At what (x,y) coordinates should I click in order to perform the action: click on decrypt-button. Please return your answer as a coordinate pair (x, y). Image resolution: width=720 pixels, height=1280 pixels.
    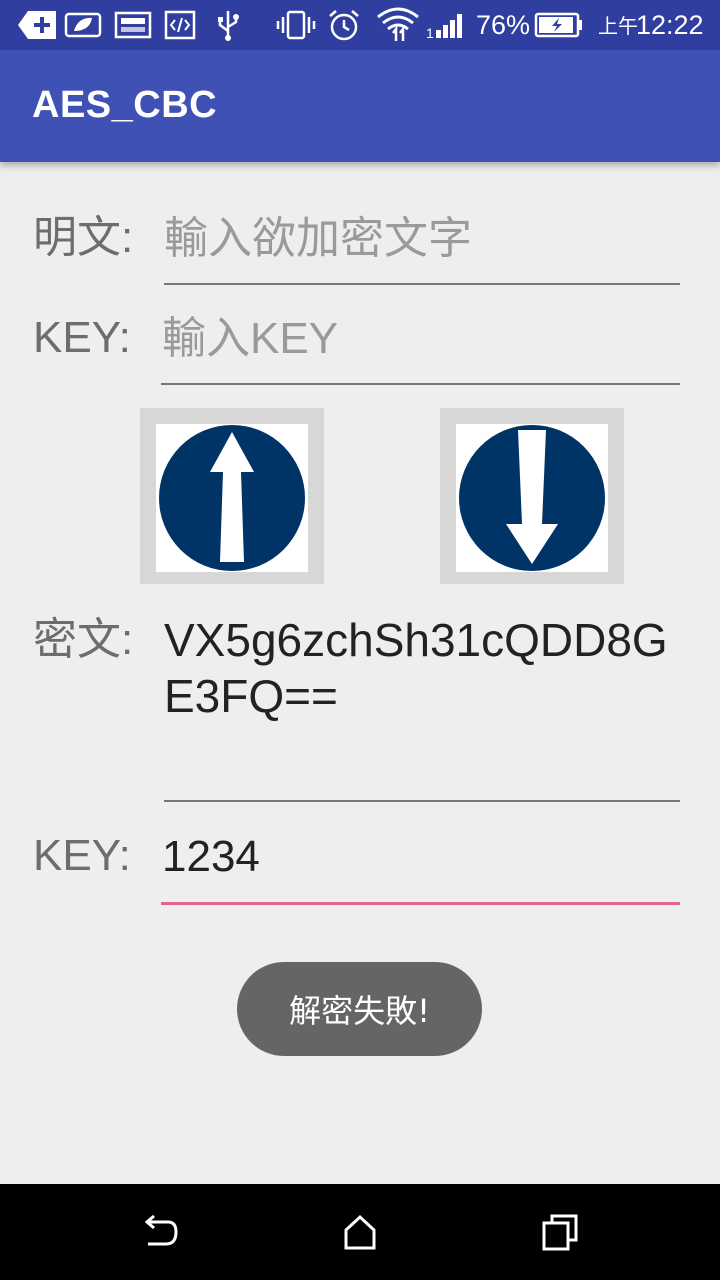
    Looking at the image, I should click on (532, 496).